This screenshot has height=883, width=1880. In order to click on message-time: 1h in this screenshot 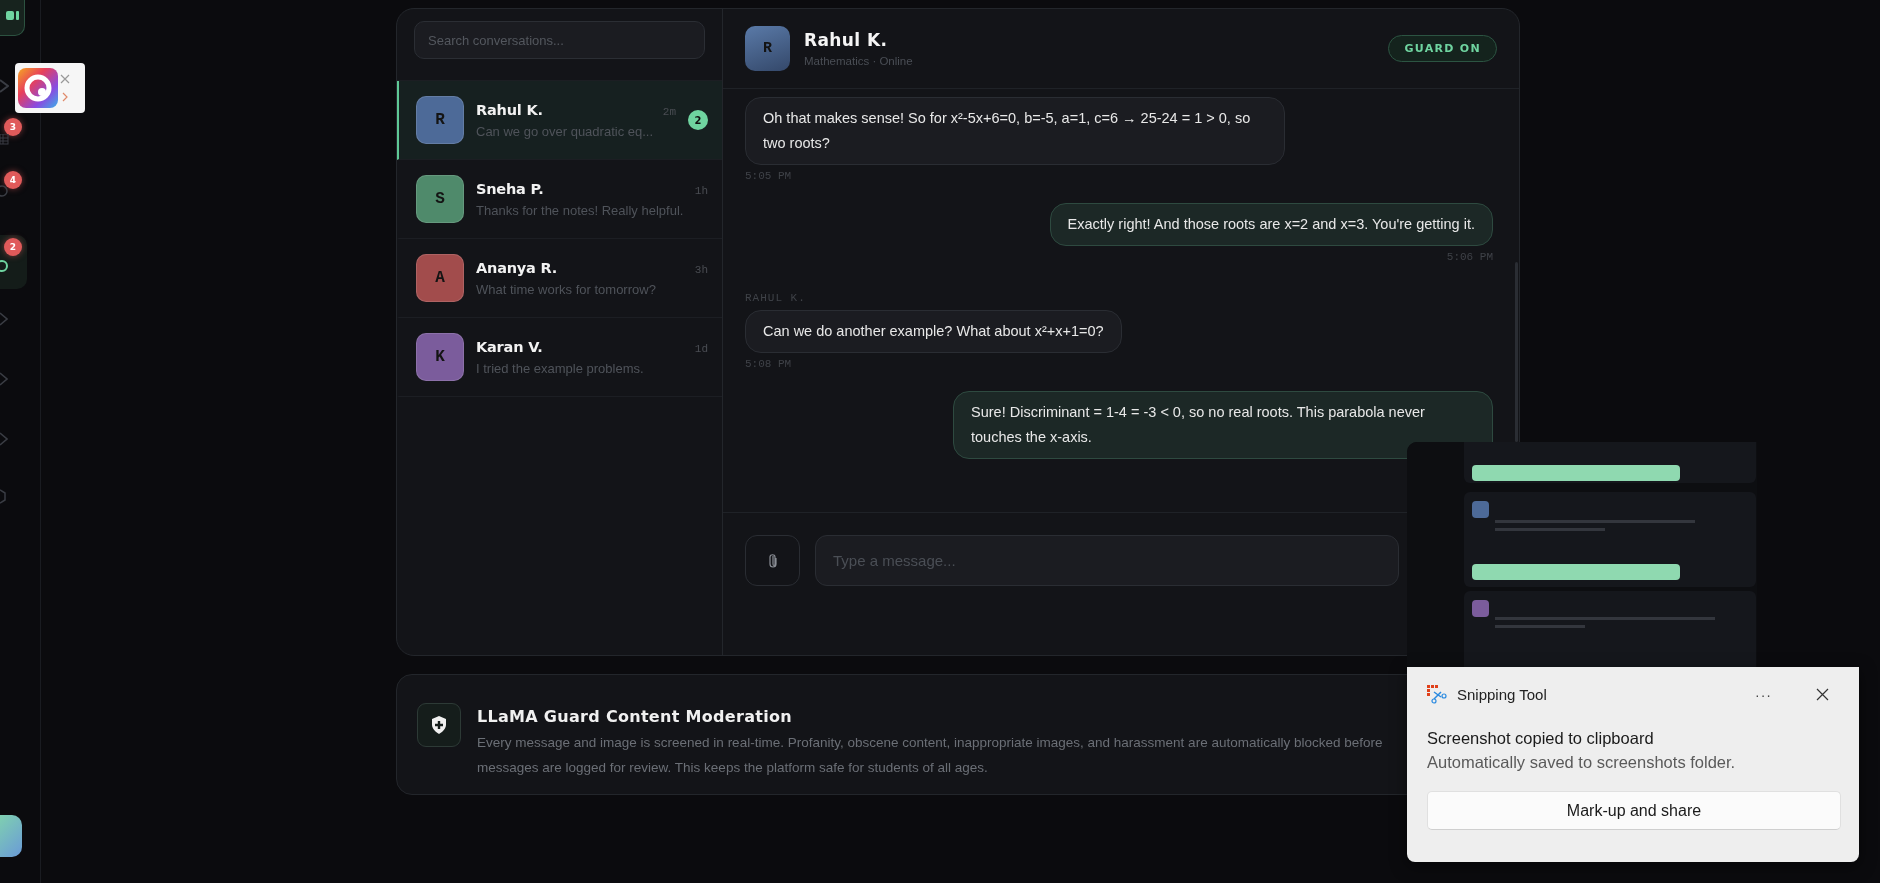, I will do `click(701, 190)`.